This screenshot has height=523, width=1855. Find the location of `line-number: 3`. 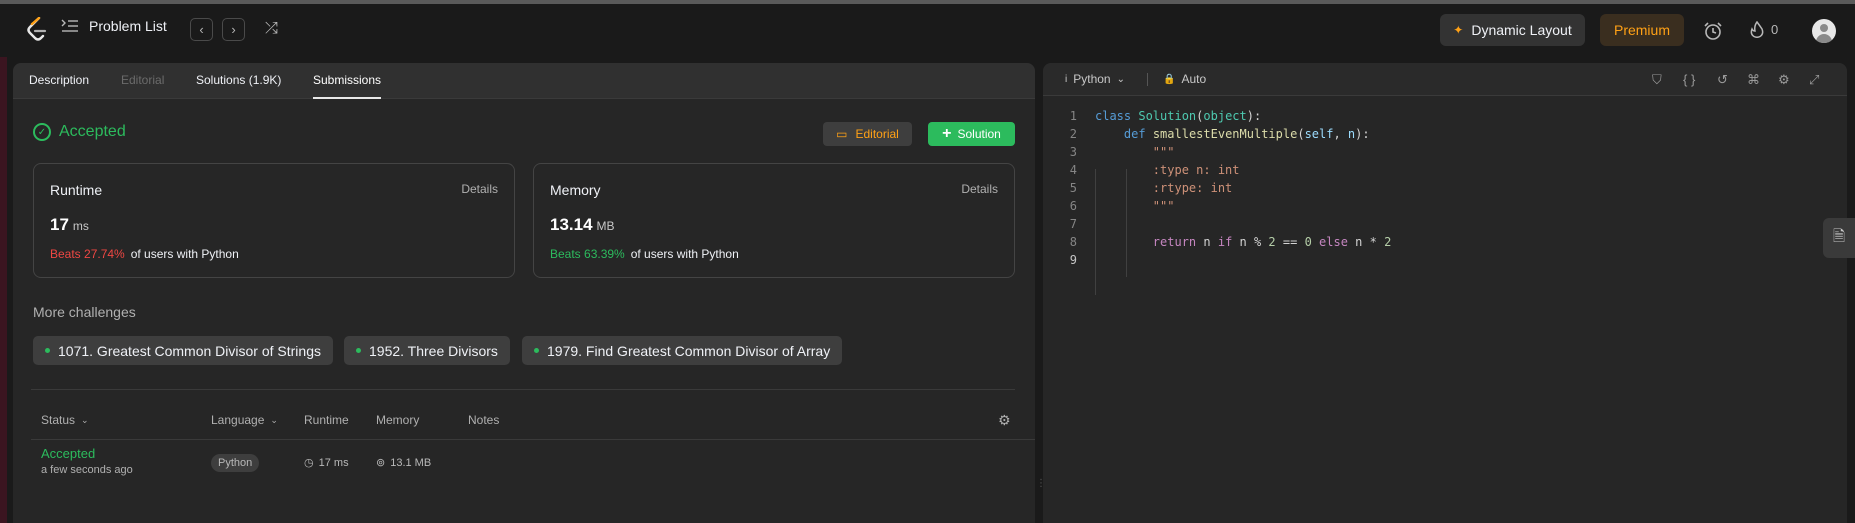

line-number: 3 is located at coordinates (1073, 152).